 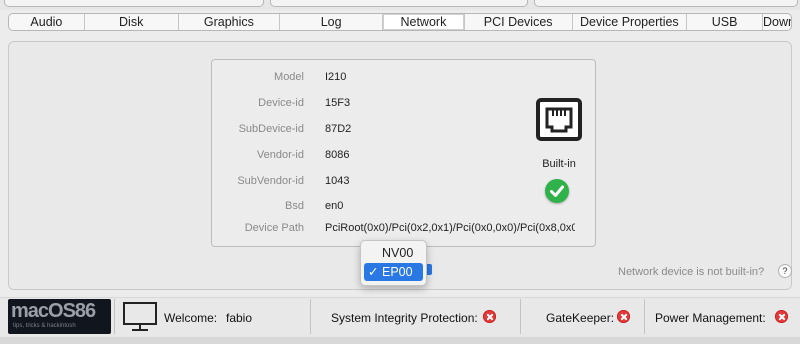 I want to click on tab-network: Network, so click(x=424, y=22).